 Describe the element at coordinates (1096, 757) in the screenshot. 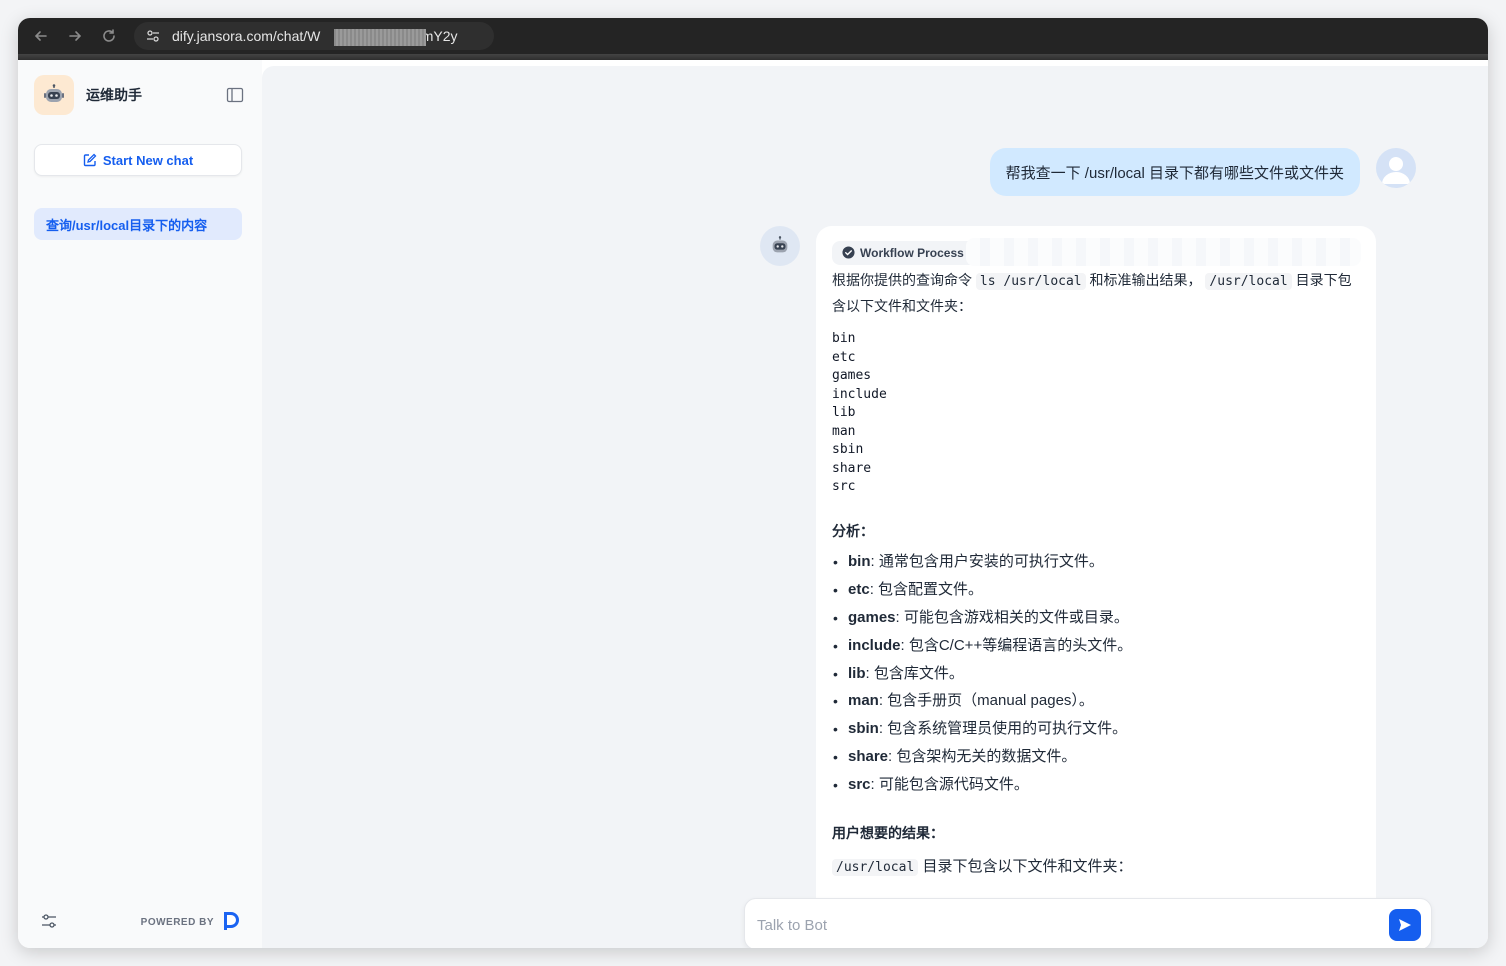

I see `list-item: share: 包含架构无关的数据文件。` at that location.